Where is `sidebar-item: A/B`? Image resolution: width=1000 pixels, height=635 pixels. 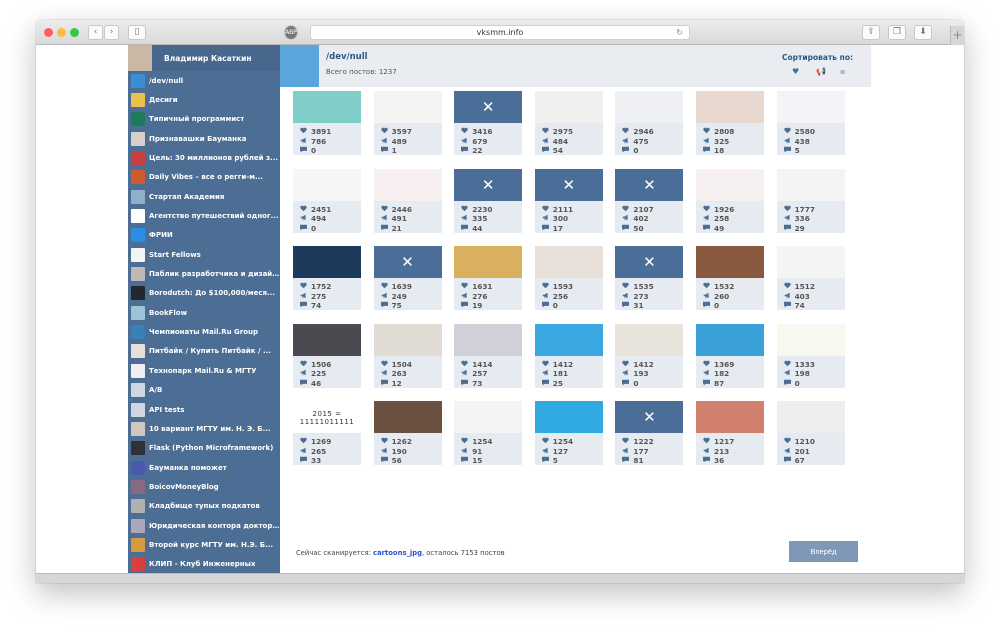 sidebar-item: A/B is located at coordinates (204, 390).